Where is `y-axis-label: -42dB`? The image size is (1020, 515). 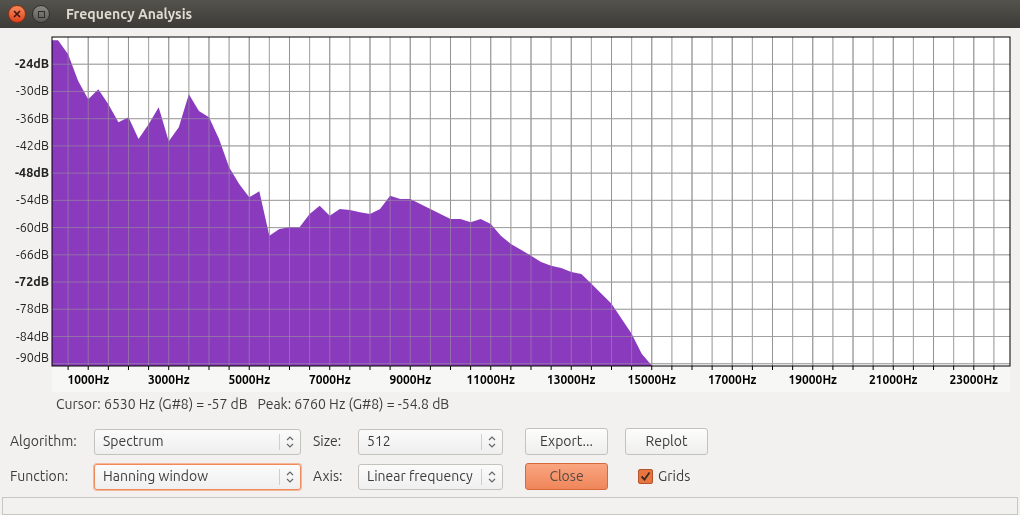
y-axis-label: -42dB is located at coordinates (32, 144).